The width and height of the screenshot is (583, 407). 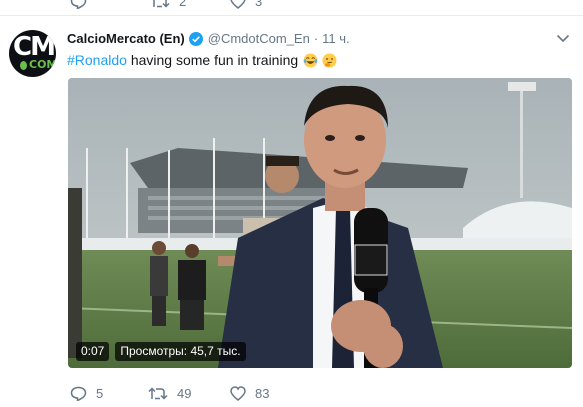 I want to click on reply-button: 5, so click(x=86, y=393).